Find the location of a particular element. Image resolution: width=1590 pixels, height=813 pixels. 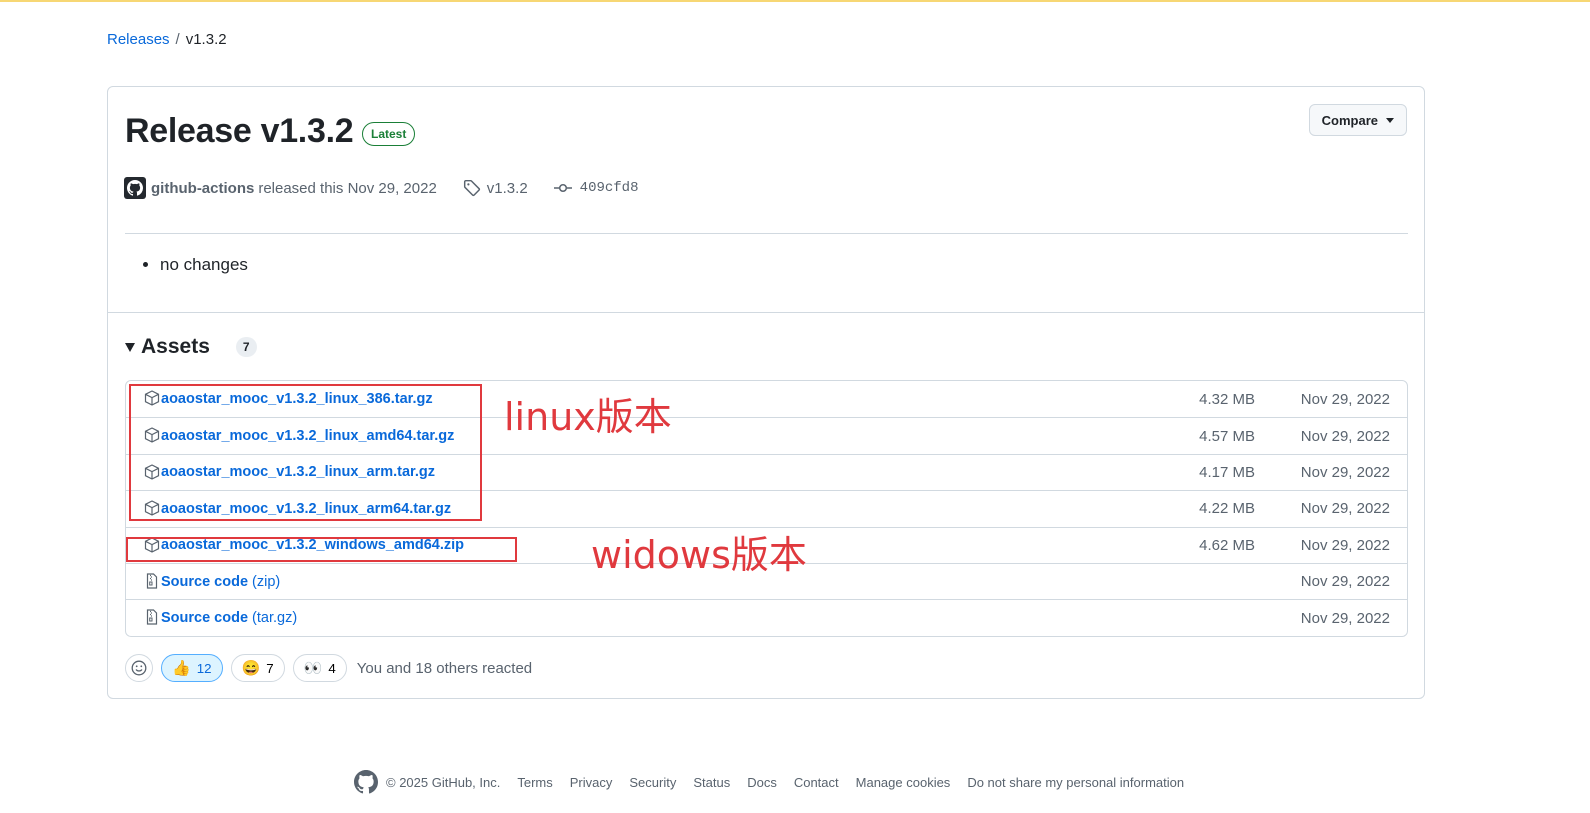

release-note-item: no changes is located at coordinates (204, 265).